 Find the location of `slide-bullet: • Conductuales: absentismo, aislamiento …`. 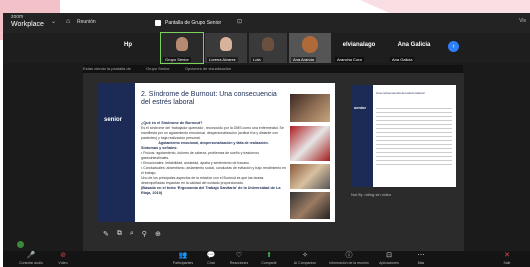

slide-bullet: • Conductuales: absentismo, aislamiento … is located at coordinates (214, 170).